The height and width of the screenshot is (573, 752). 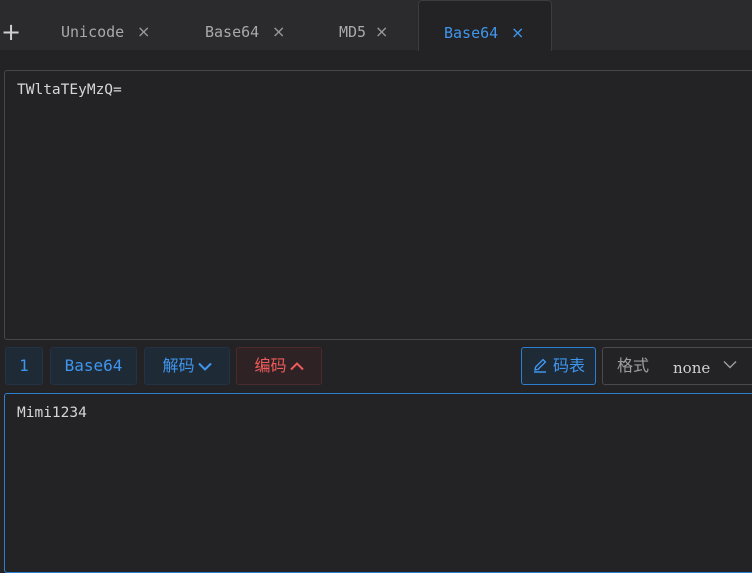 What do you see at coordinates (353, 32) in the screenshot?
I see `tab-label: MD5` at bounding box center [353, 32].